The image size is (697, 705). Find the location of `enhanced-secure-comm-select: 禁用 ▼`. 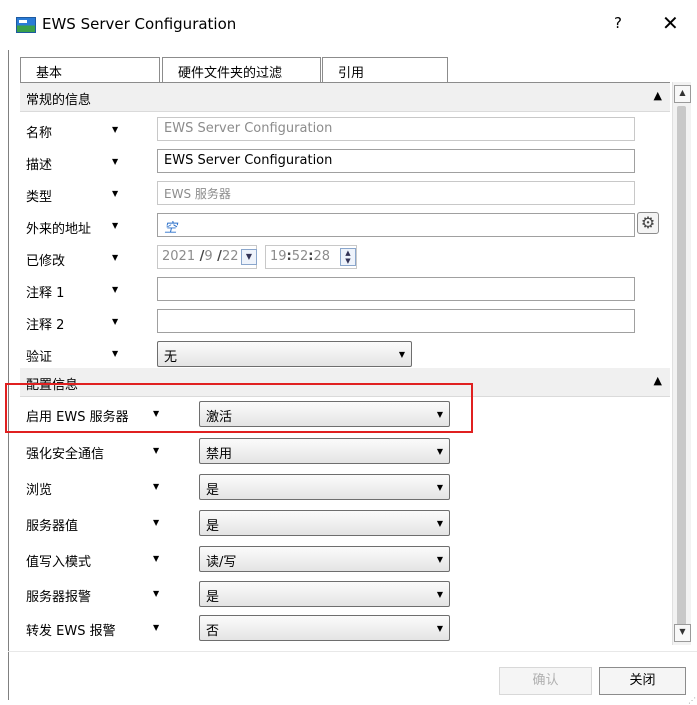

enhanced-secure-comm-select: 禁用 ▼ is located at coordinates (324, 451).